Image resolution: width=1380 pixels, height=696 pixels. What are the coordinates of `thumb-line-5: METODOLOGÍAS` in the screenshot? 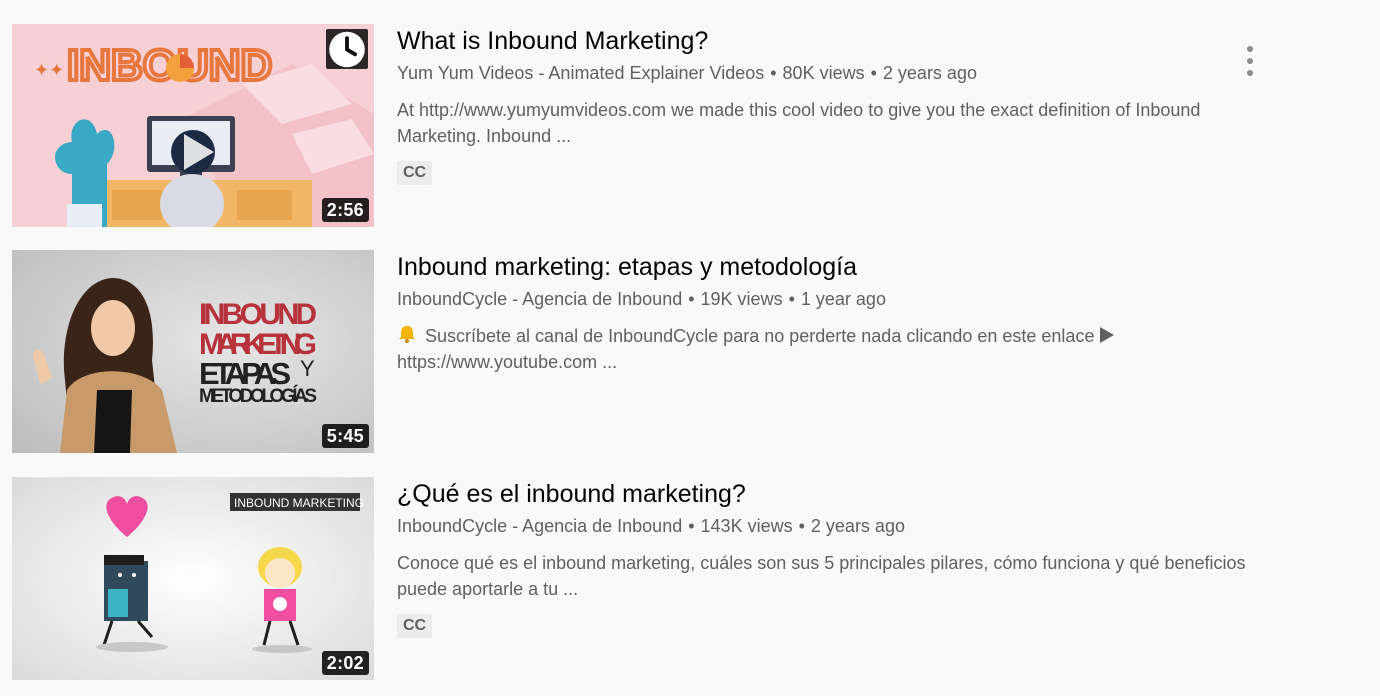 It's located at (258, 396).